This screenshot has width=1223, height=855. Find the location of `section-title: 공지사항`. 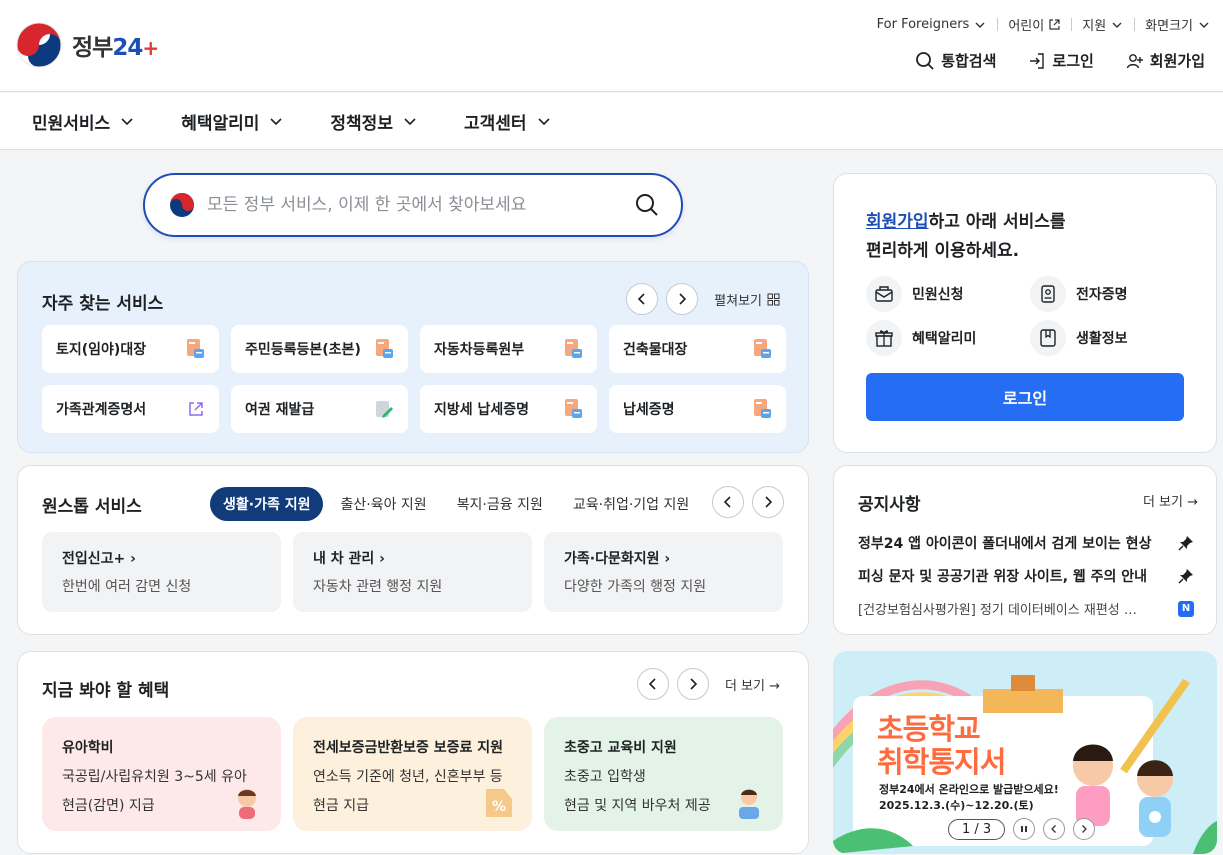

section-title: 공지사항 is located at coordinates (889, 505).